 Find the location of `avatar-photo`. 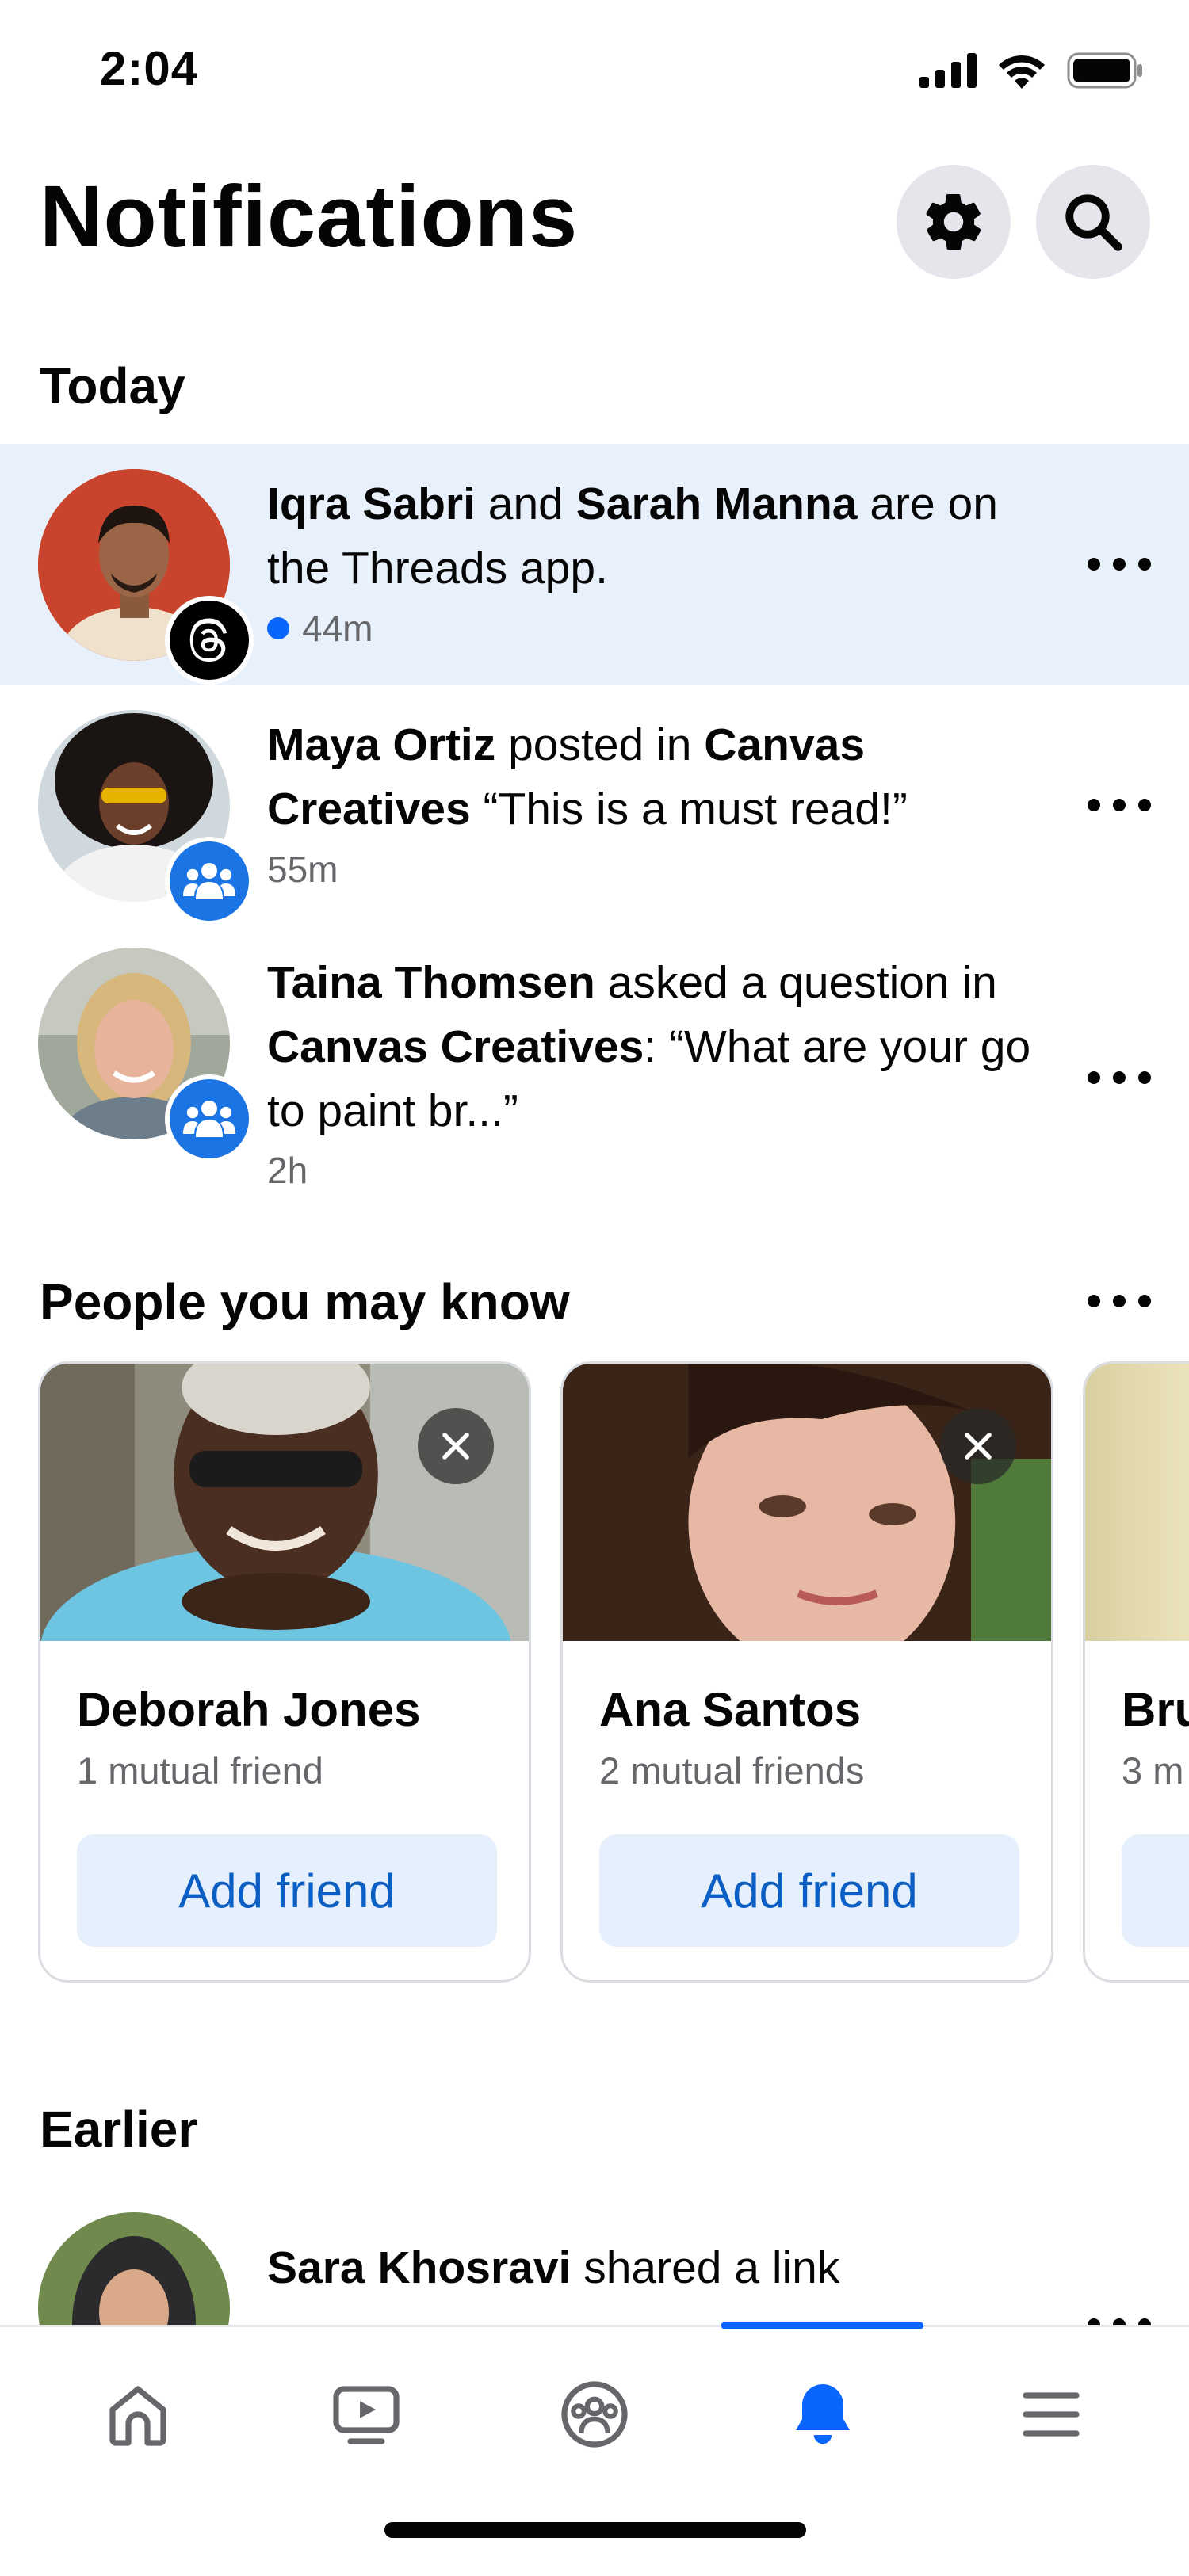

avatar-photo is located at coordinates (134, 2268).